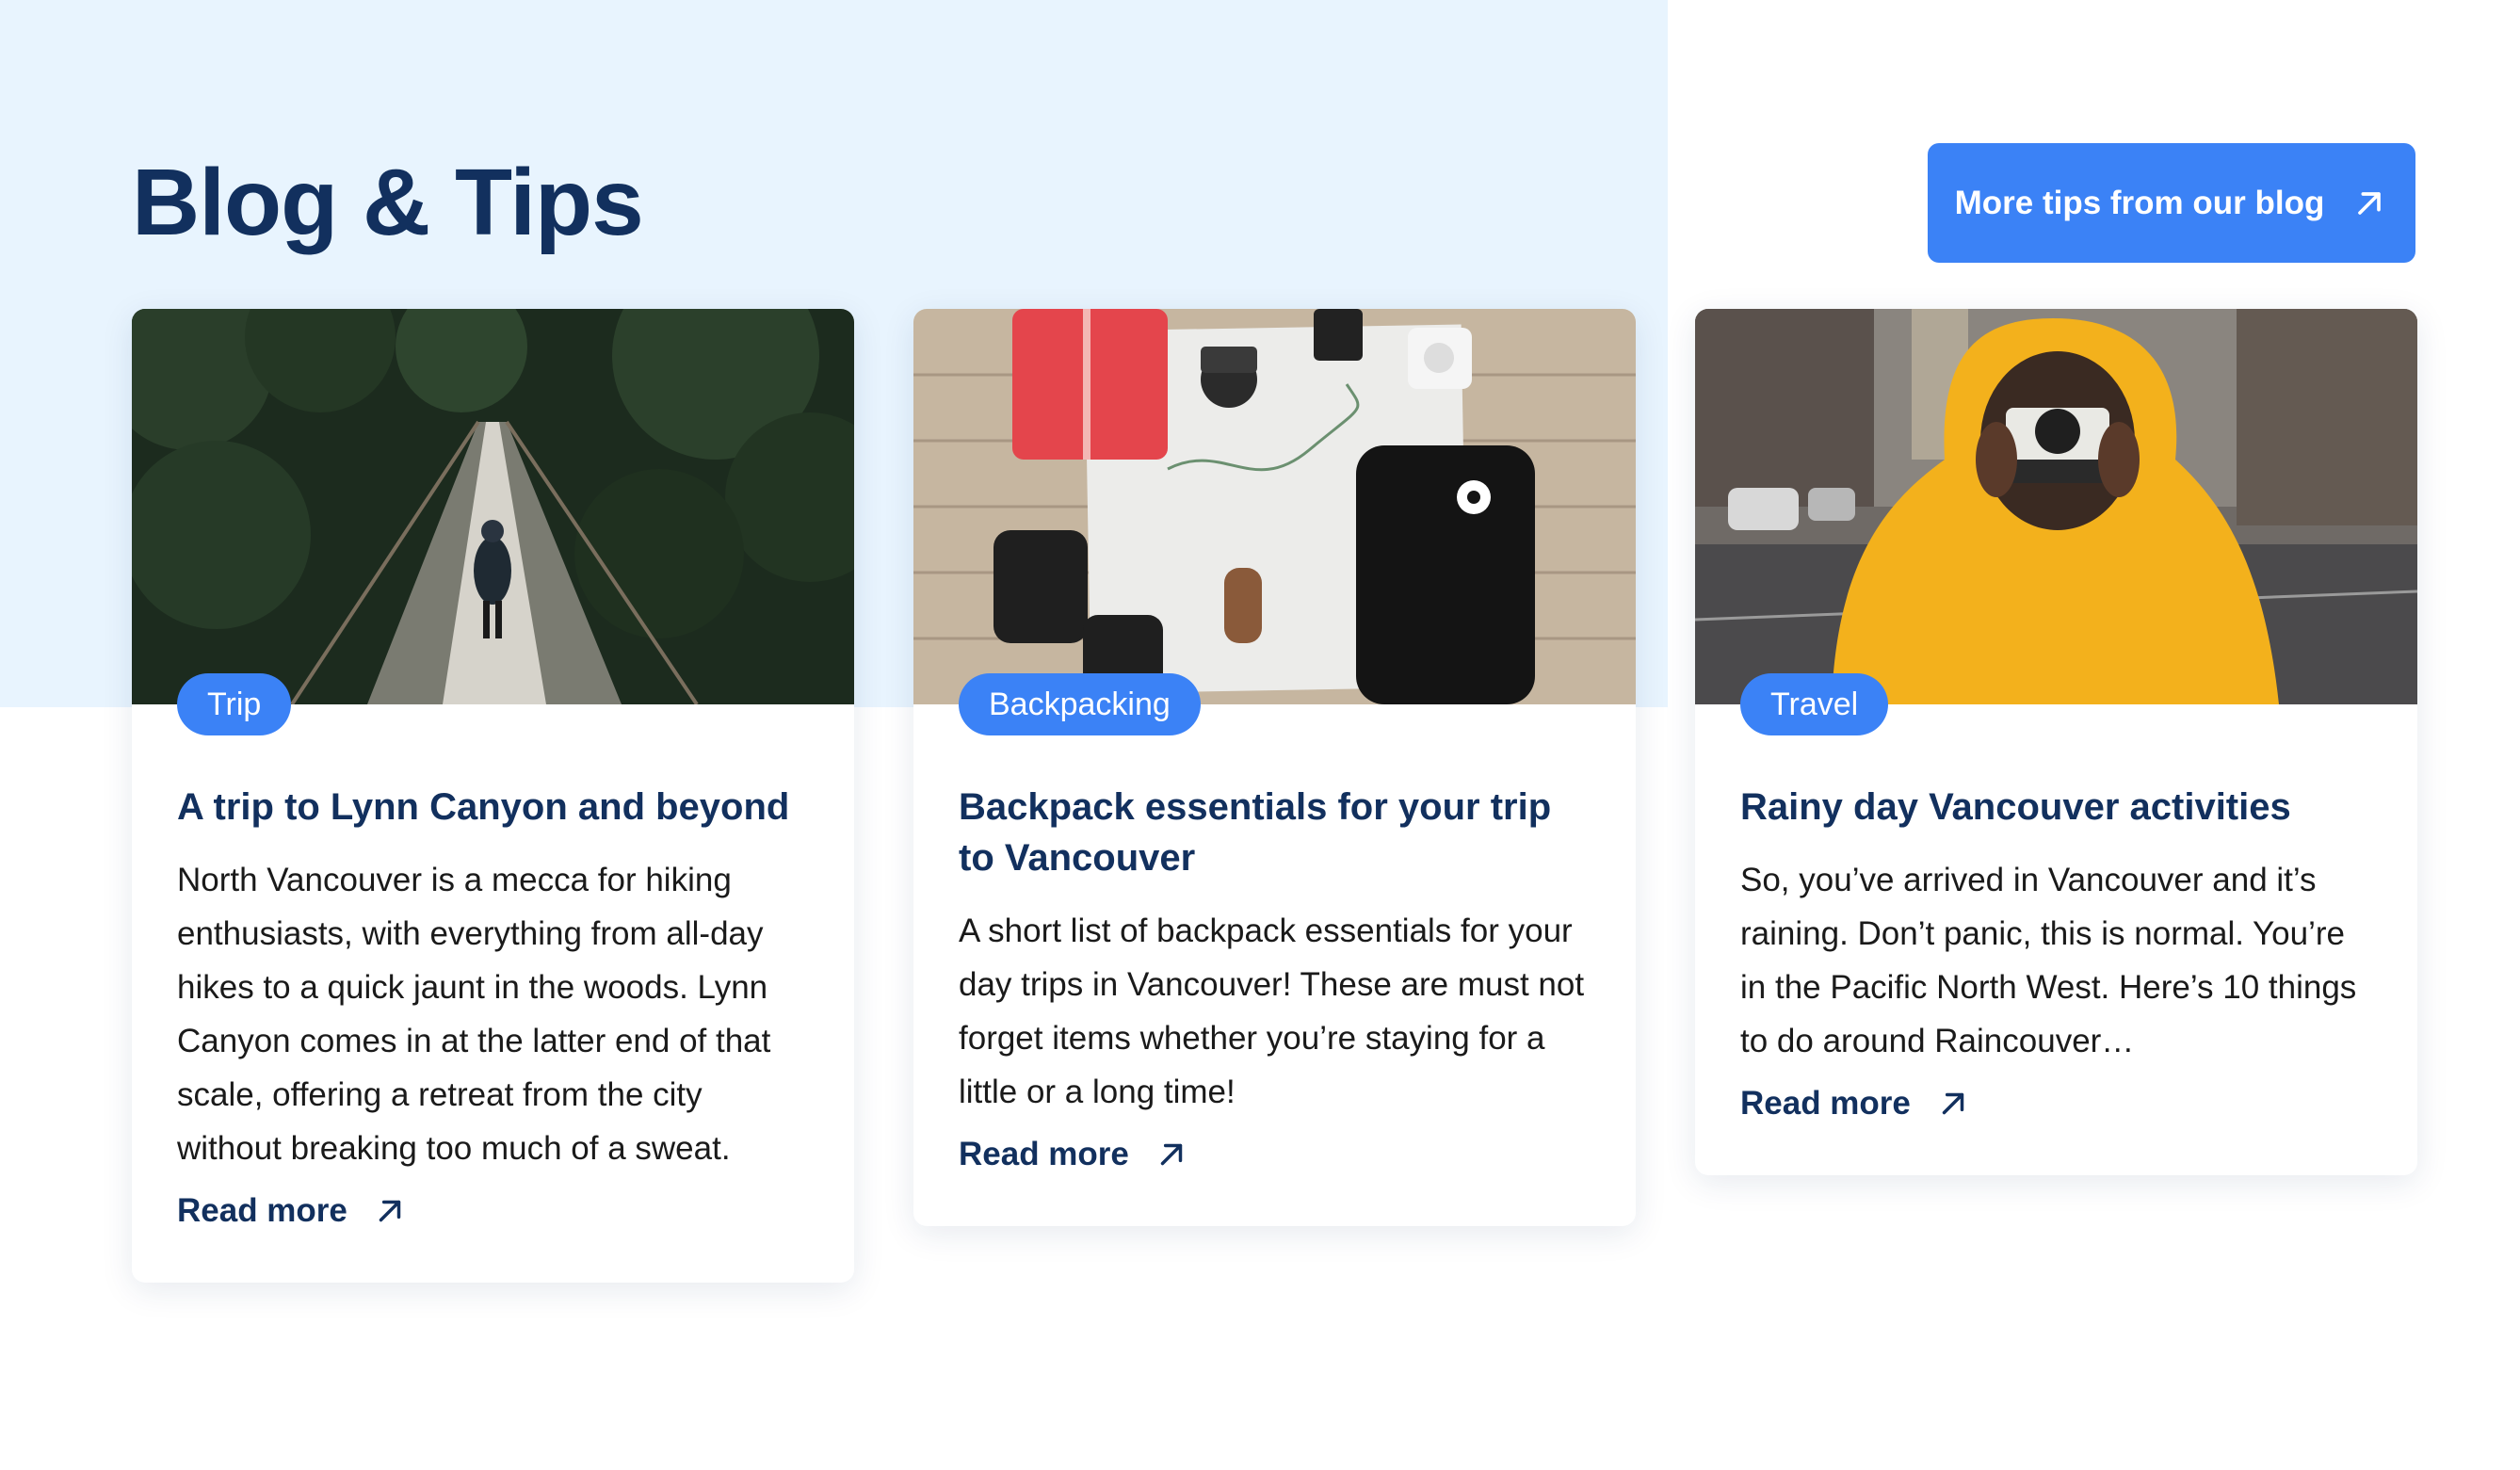  I want to click on card-title: Rainy day Vancouver activities, so click(2056, 807).